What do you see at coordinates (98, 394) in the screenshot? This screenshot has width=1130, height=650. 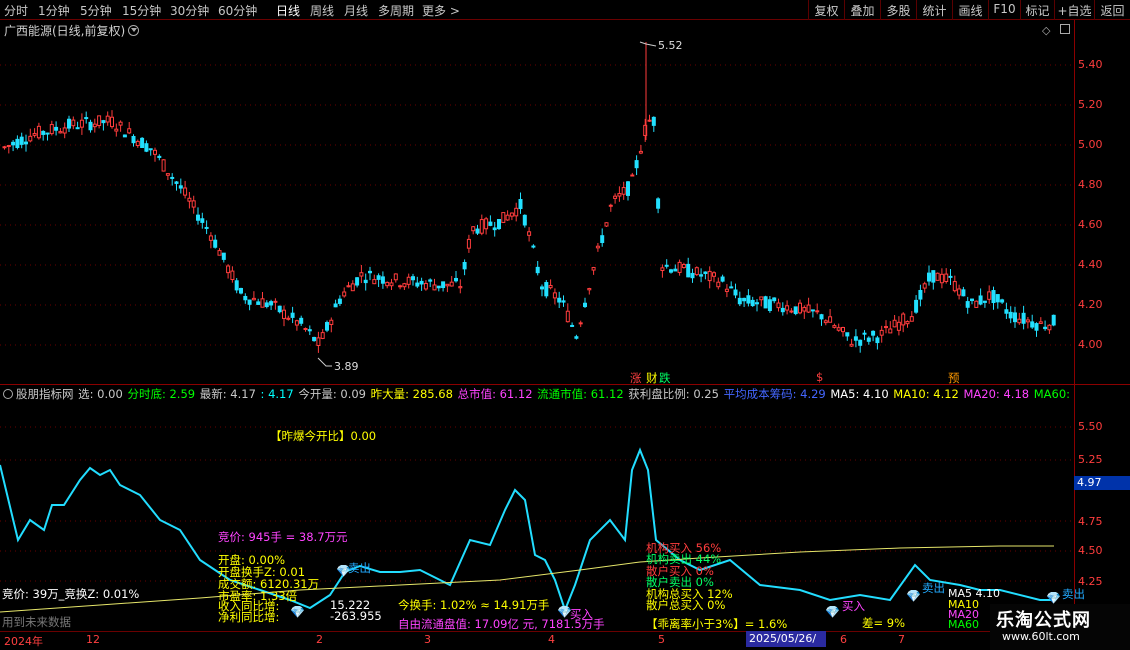 I see `indicator-field: 选: 0.00` at bounding box center [98, 394].